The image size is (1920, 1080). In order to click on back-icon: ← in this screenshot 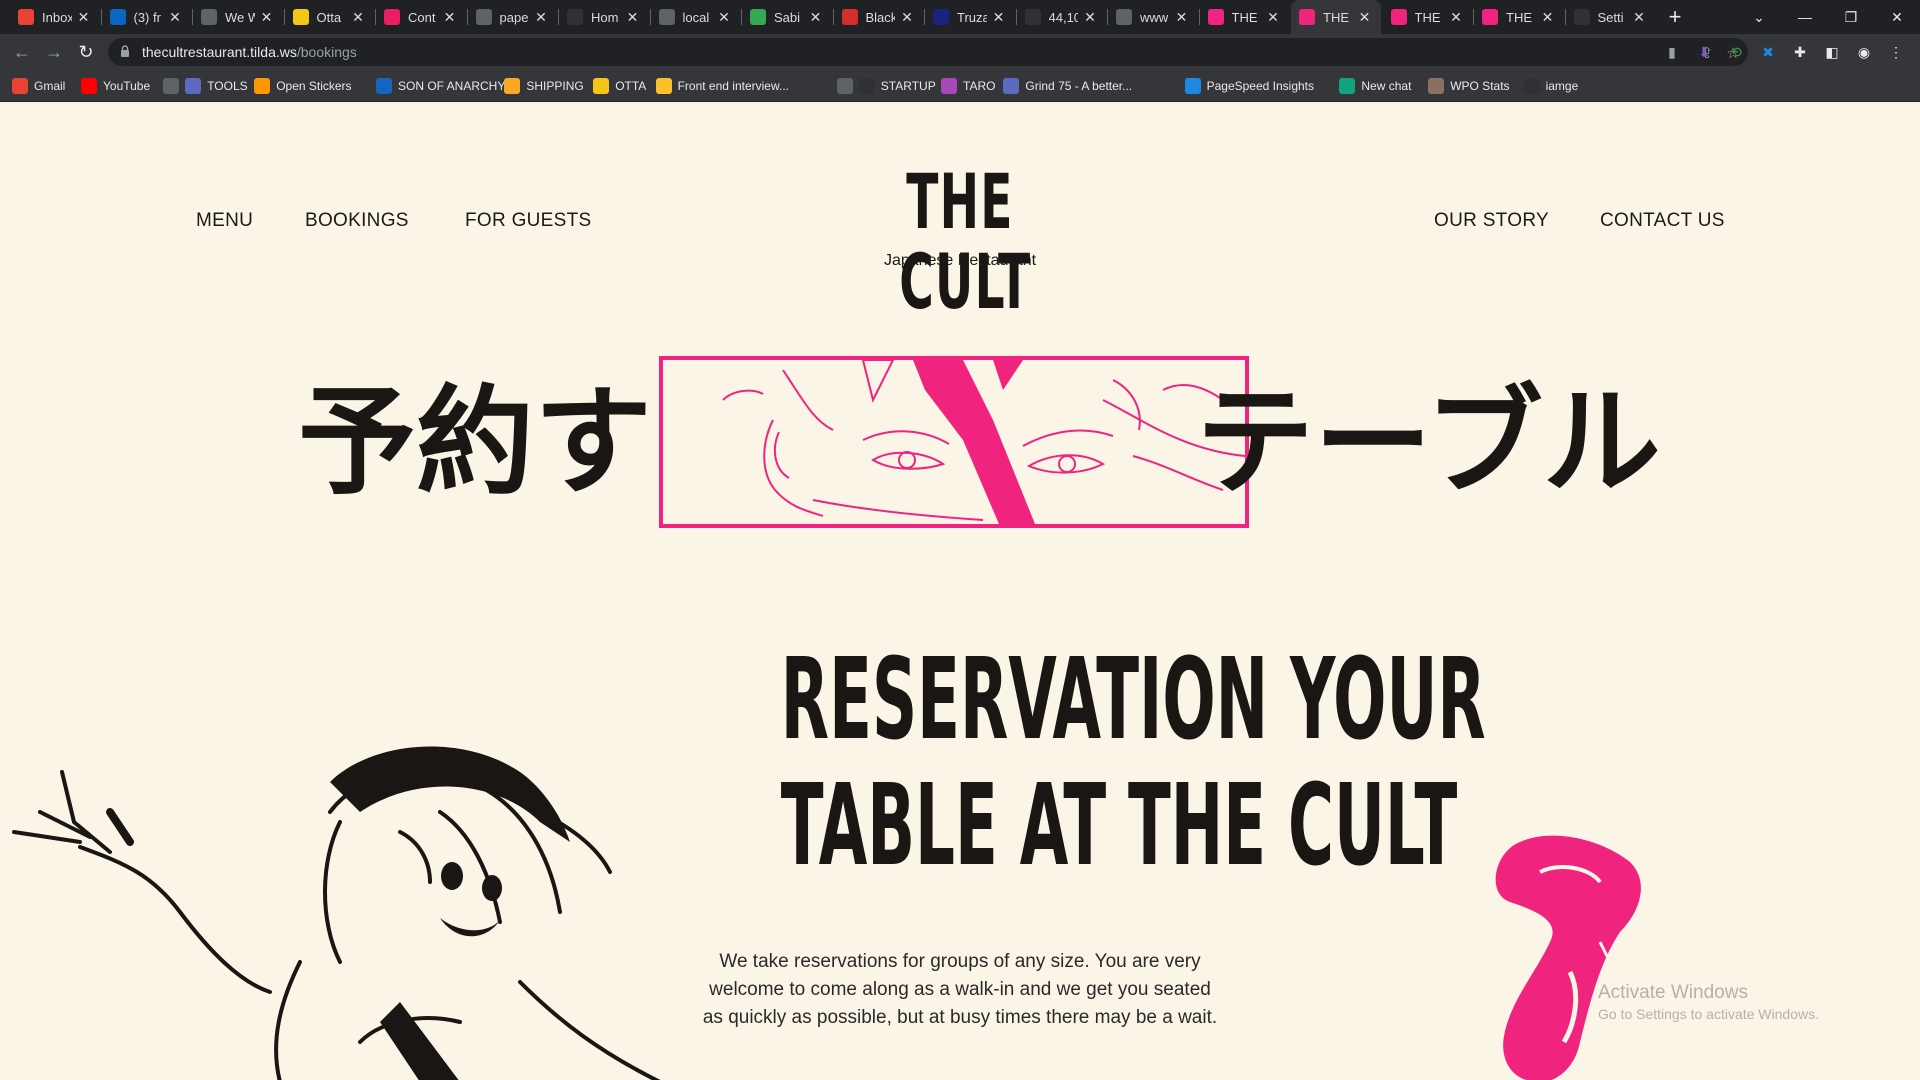, I will do `click(22, 52)`.